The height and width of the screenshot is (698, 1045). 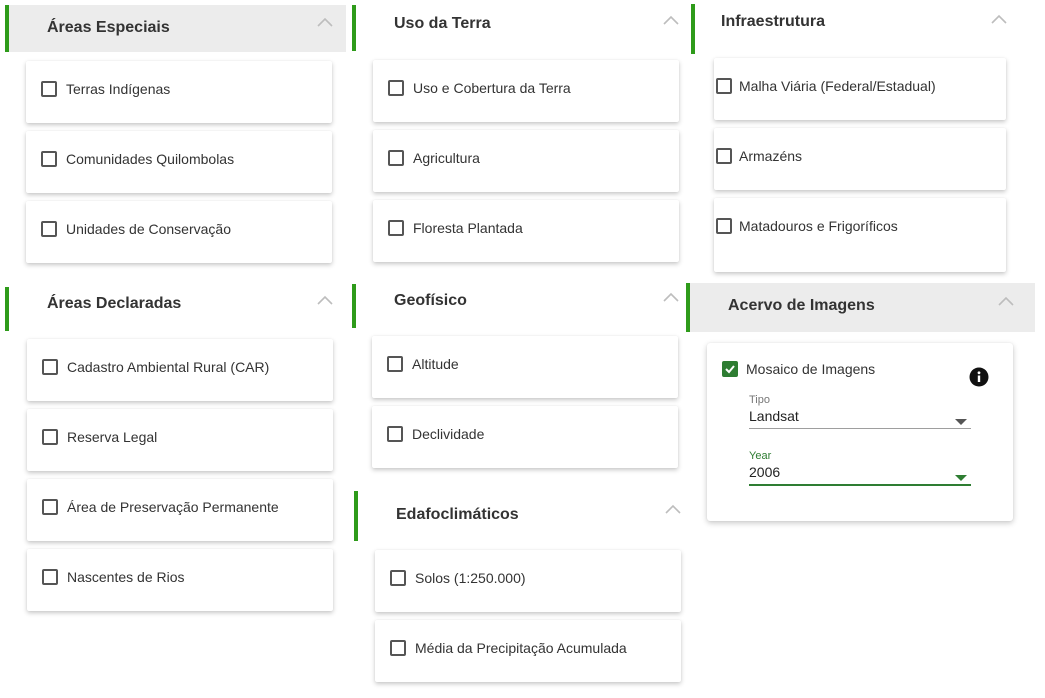 What do you see at coordinates (430, 300) in the screenshot?
I see `panel-title: Geofísico` at bounding box center [430, 300].